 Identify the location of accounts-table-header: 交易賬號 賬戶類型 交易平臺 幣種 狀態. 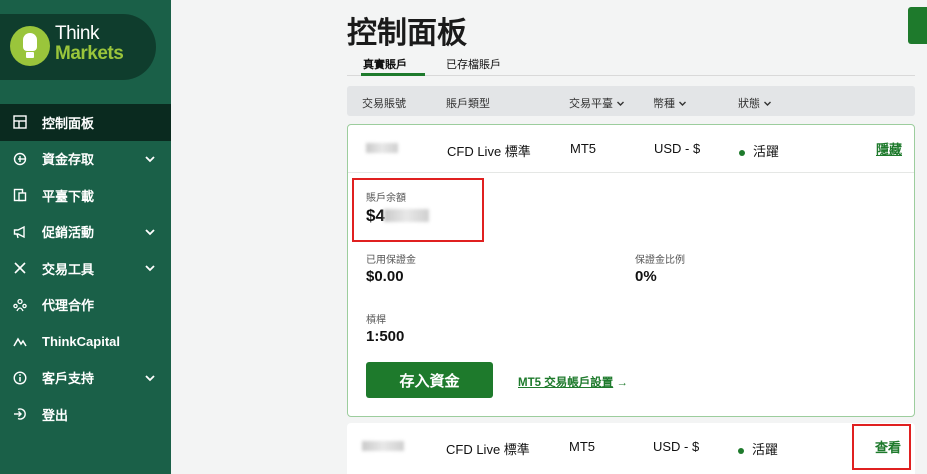
(631, 101).